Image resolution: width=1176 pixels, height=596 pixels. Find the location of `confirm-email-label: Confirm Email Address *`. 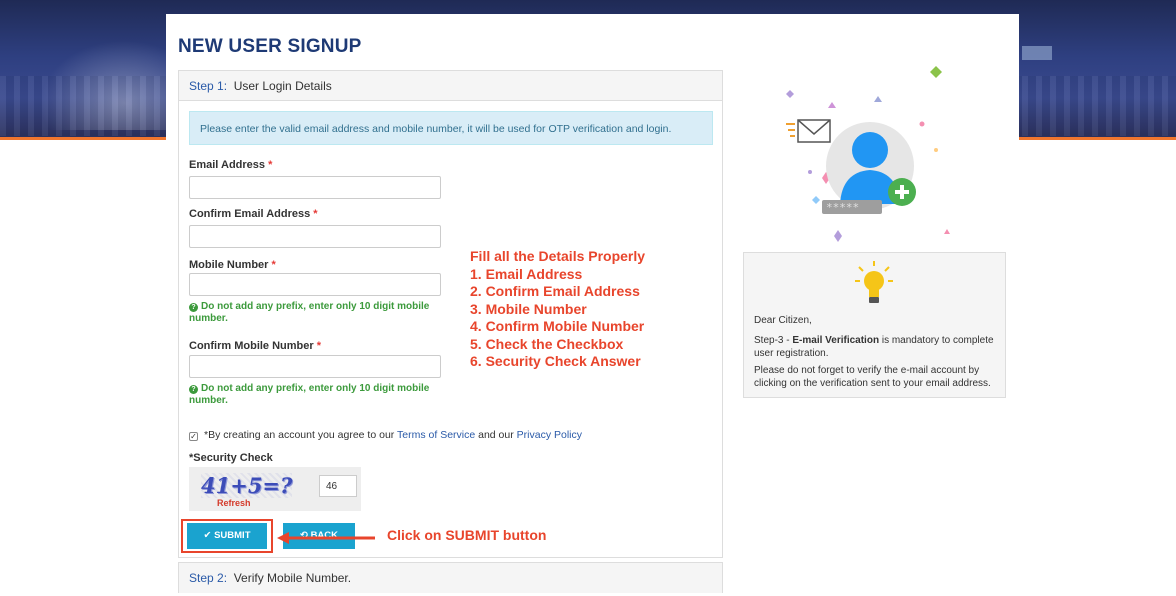

confirm-email-label: Confirm Email Address * is located at coordinates (253, 214).